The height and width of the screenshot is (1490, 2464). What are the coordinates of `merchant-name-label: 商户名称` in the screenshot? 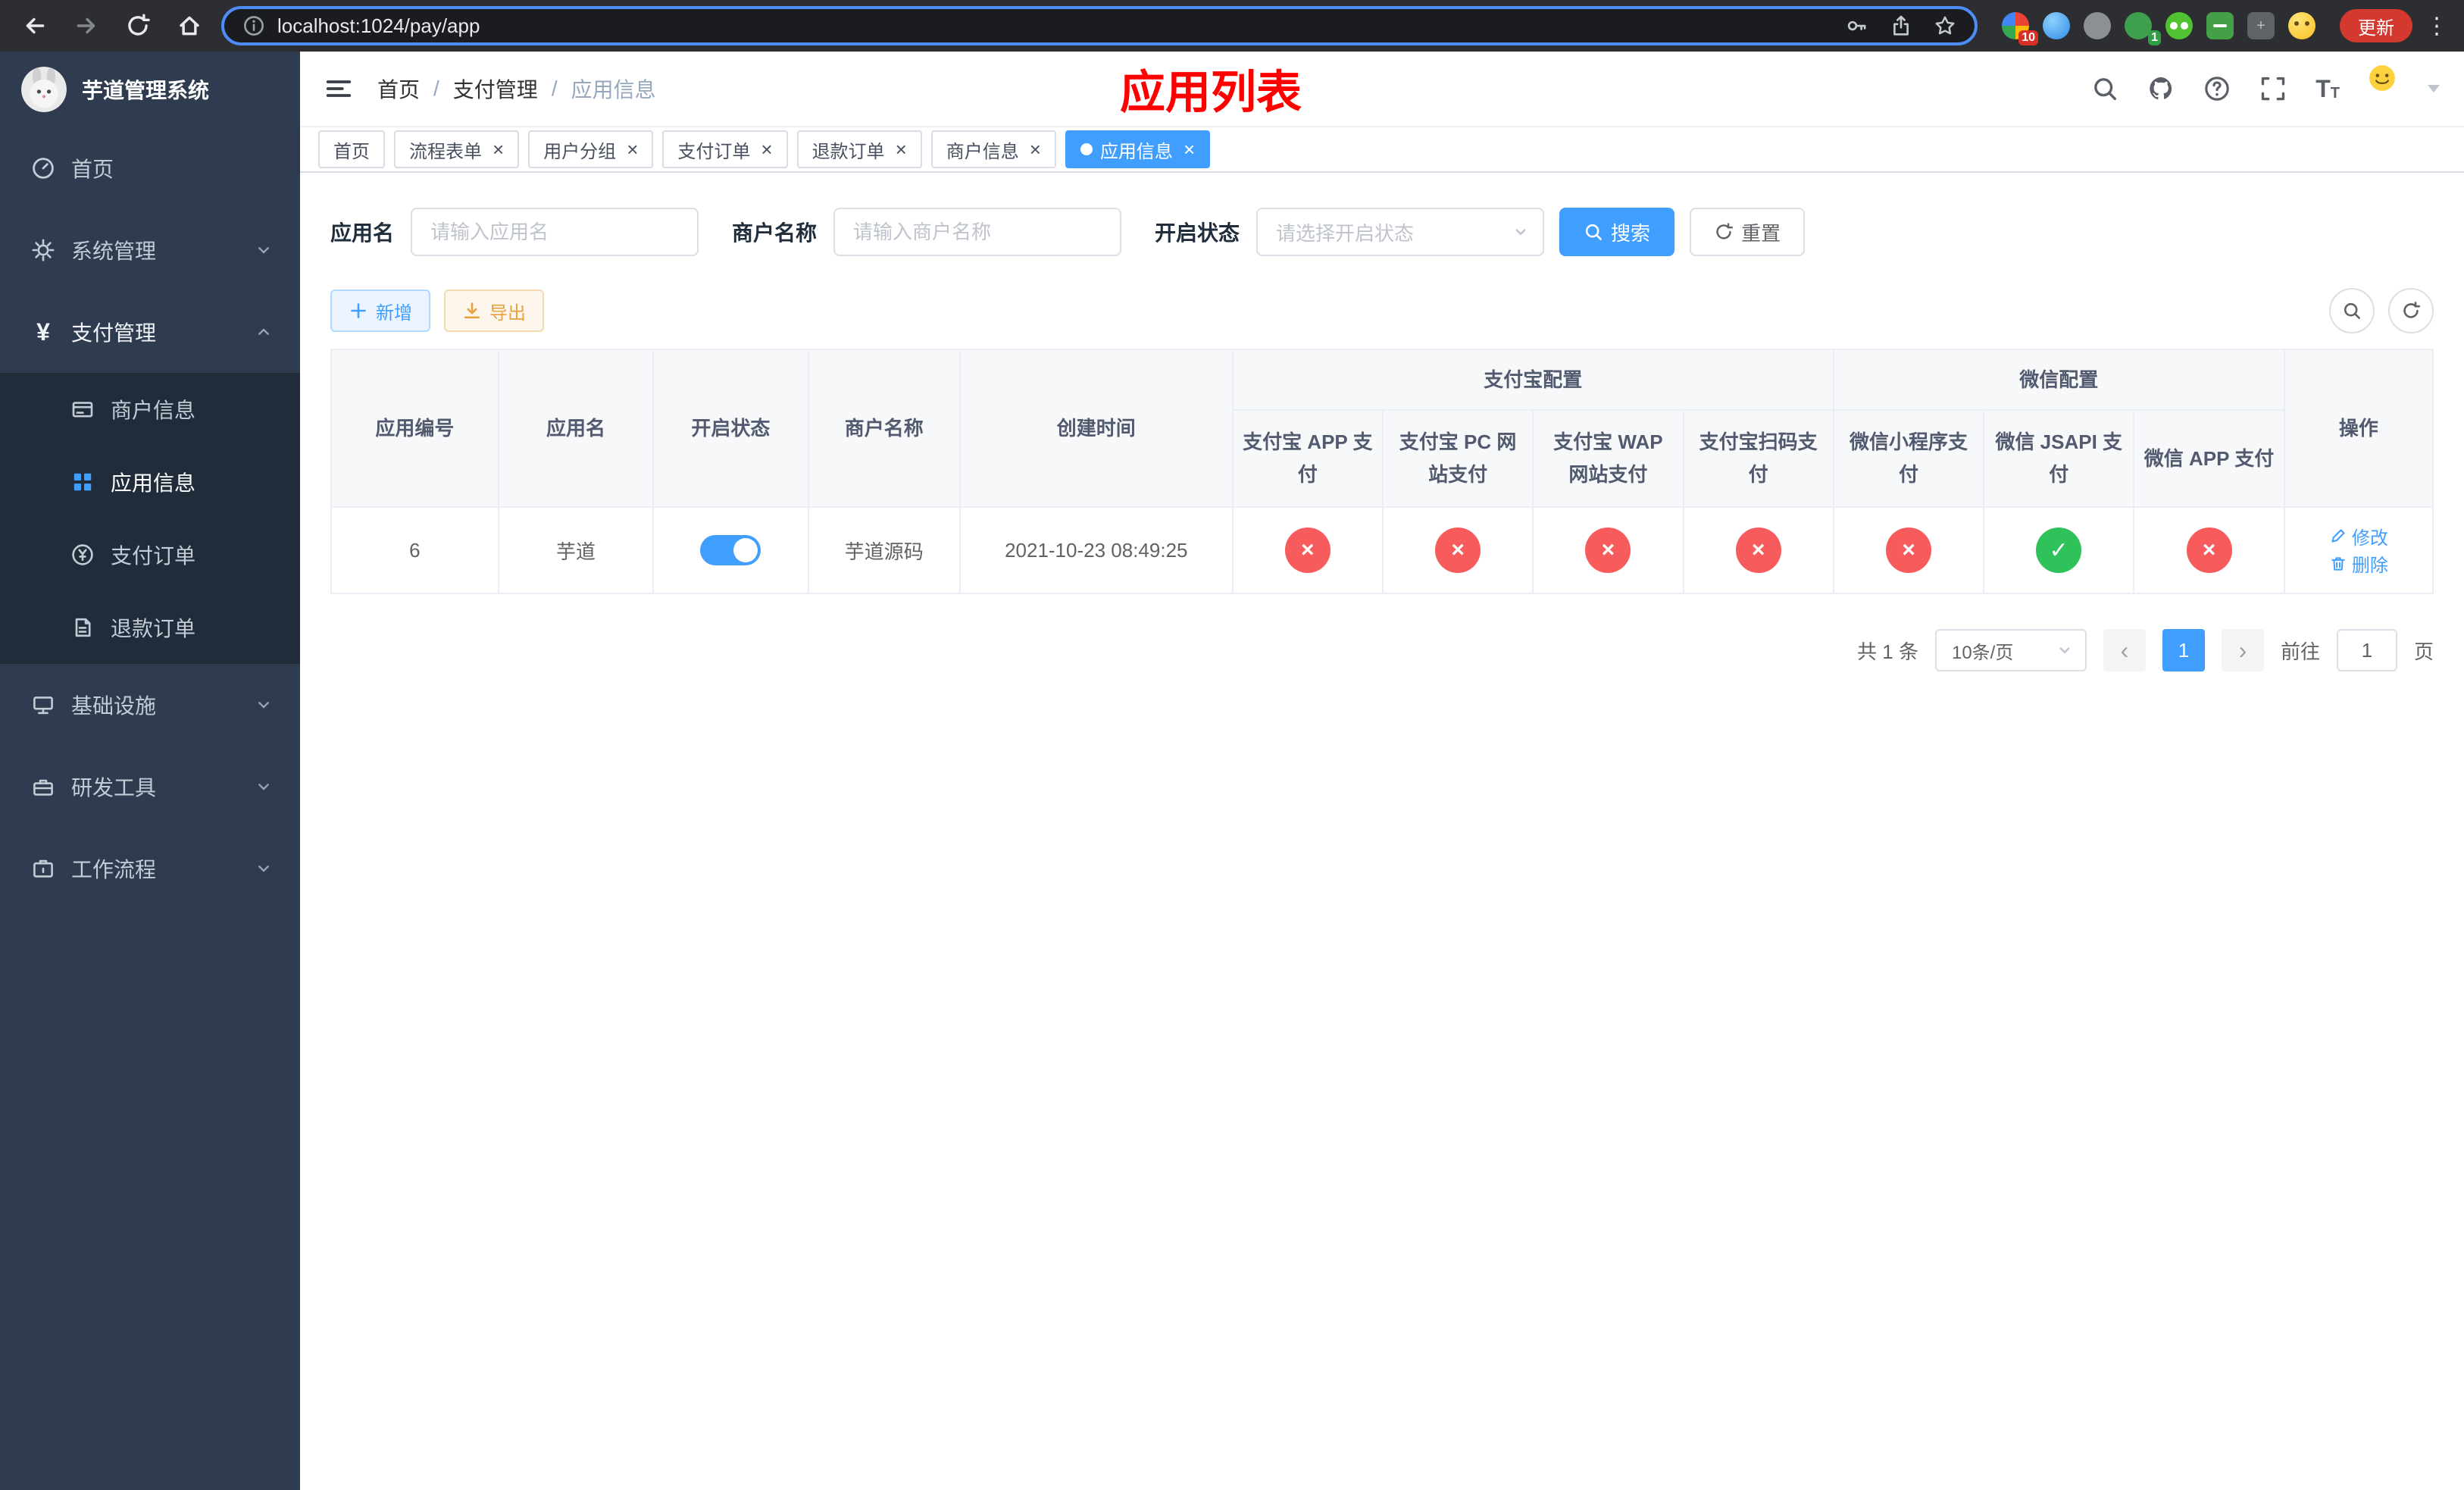 It's located at (775, 233).